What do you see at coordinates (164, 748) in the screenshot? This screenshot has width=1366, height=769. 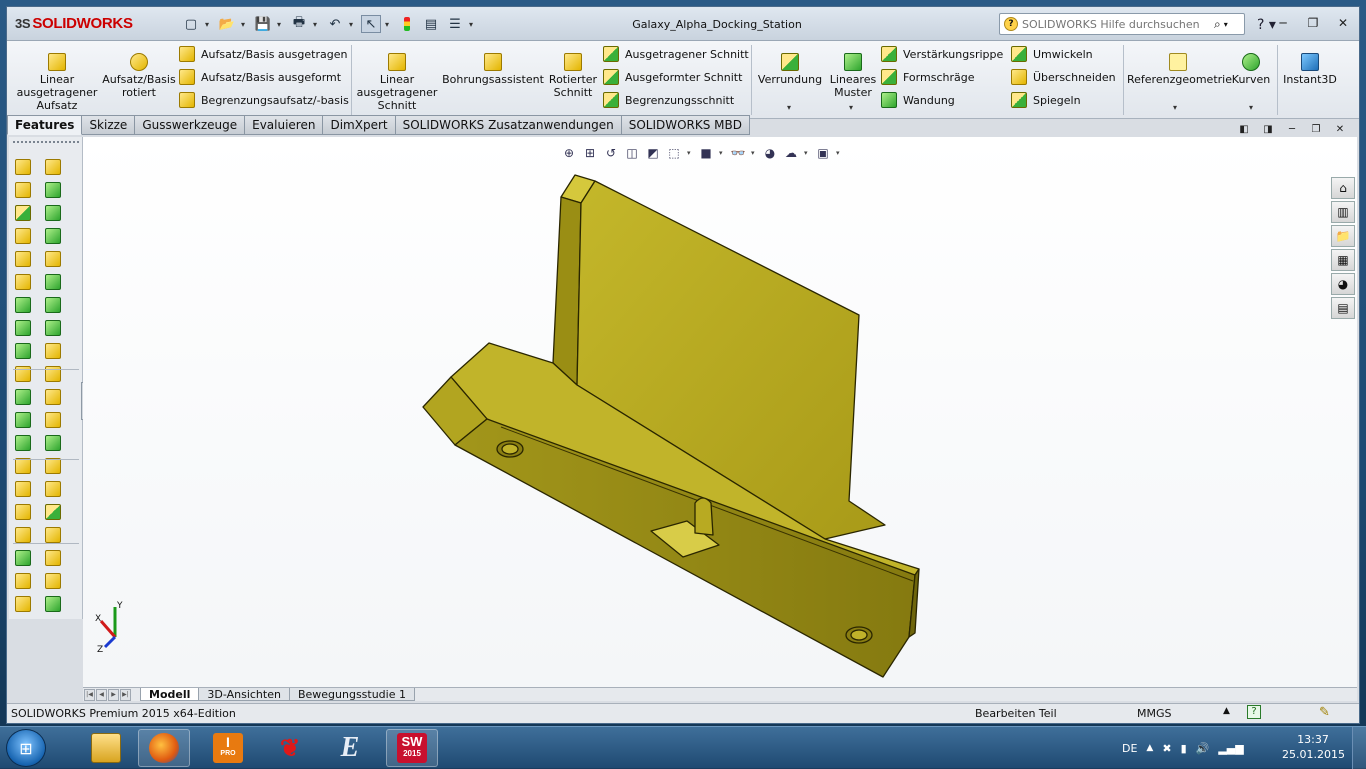 I see `taskbar-firefox` at bounding box center [164, 748].